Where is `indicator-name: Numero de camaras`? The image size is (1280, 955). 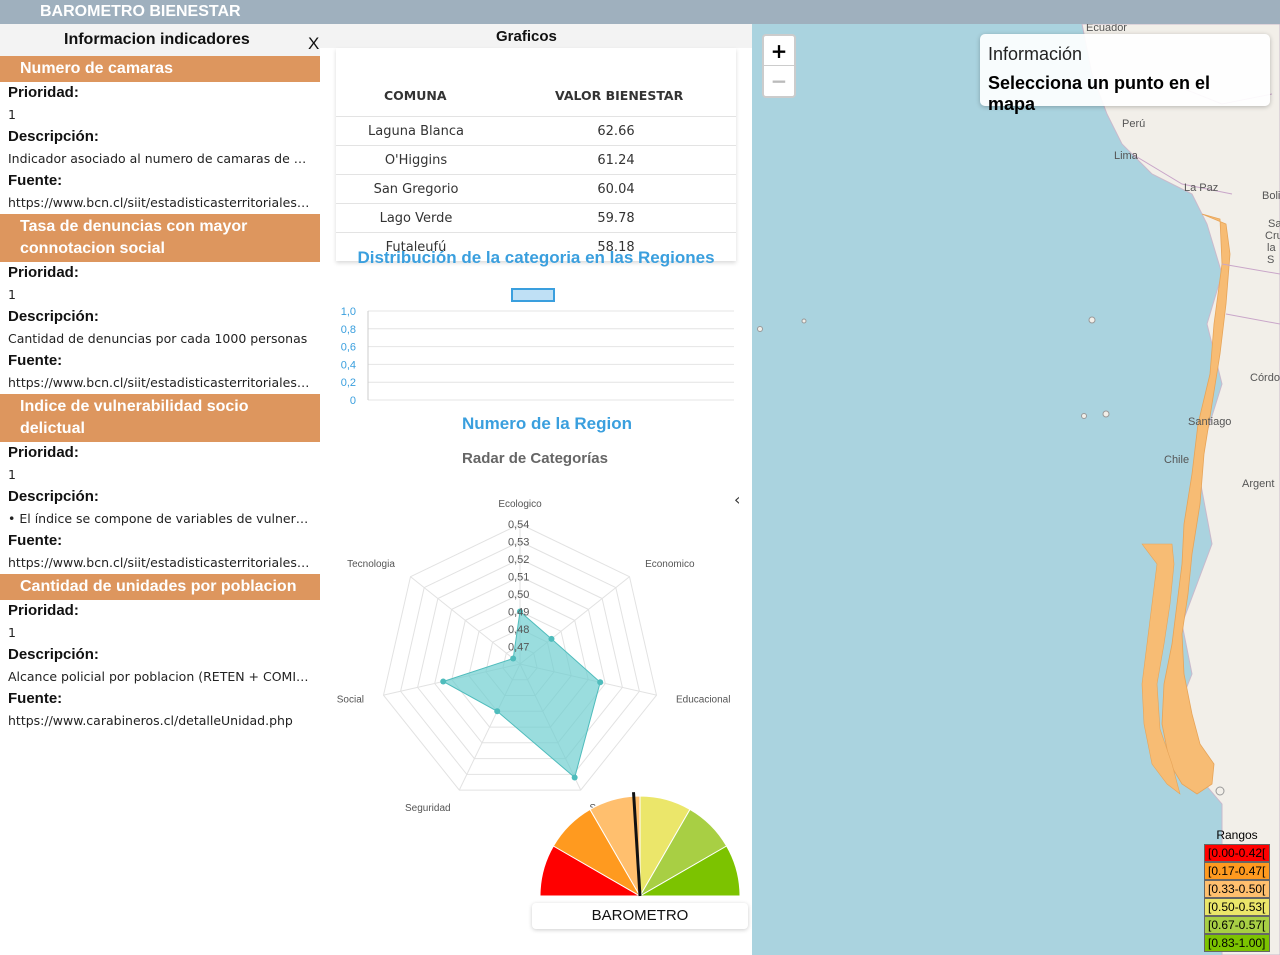 indicator-name: Numero de camaras is located at coordinates (160, 69).